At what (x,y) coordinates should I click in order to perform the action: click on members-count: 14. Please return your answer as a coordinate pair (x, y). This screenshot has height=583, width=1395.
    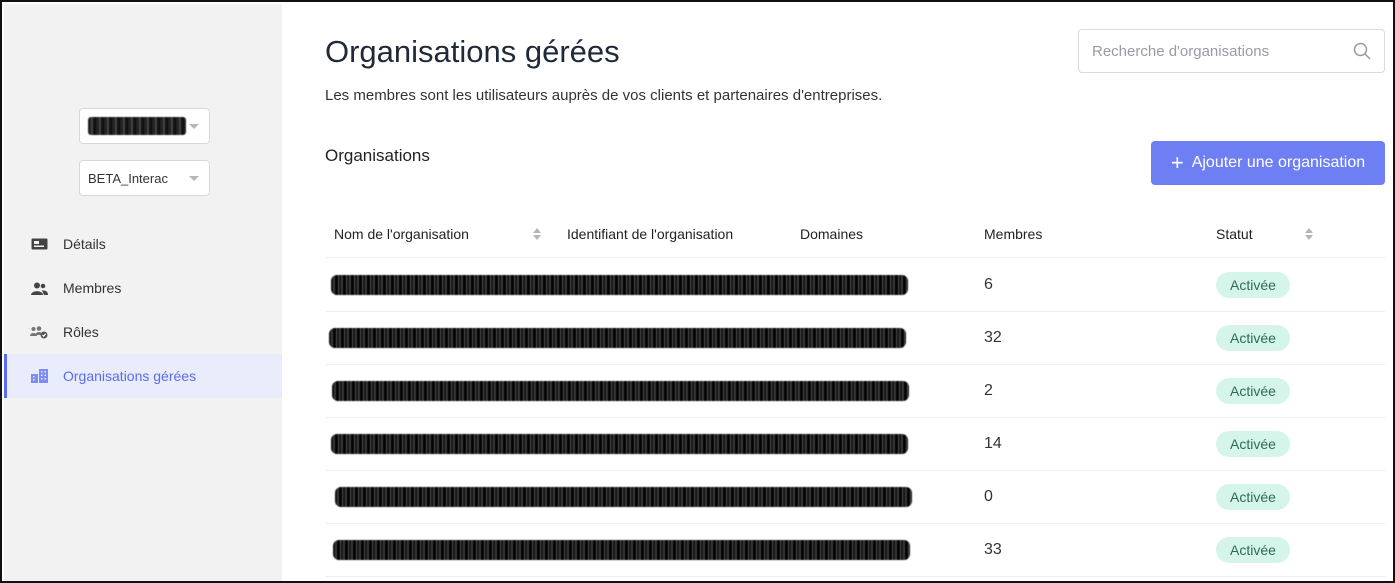
    Looking at the image, I should click on (993, 443).